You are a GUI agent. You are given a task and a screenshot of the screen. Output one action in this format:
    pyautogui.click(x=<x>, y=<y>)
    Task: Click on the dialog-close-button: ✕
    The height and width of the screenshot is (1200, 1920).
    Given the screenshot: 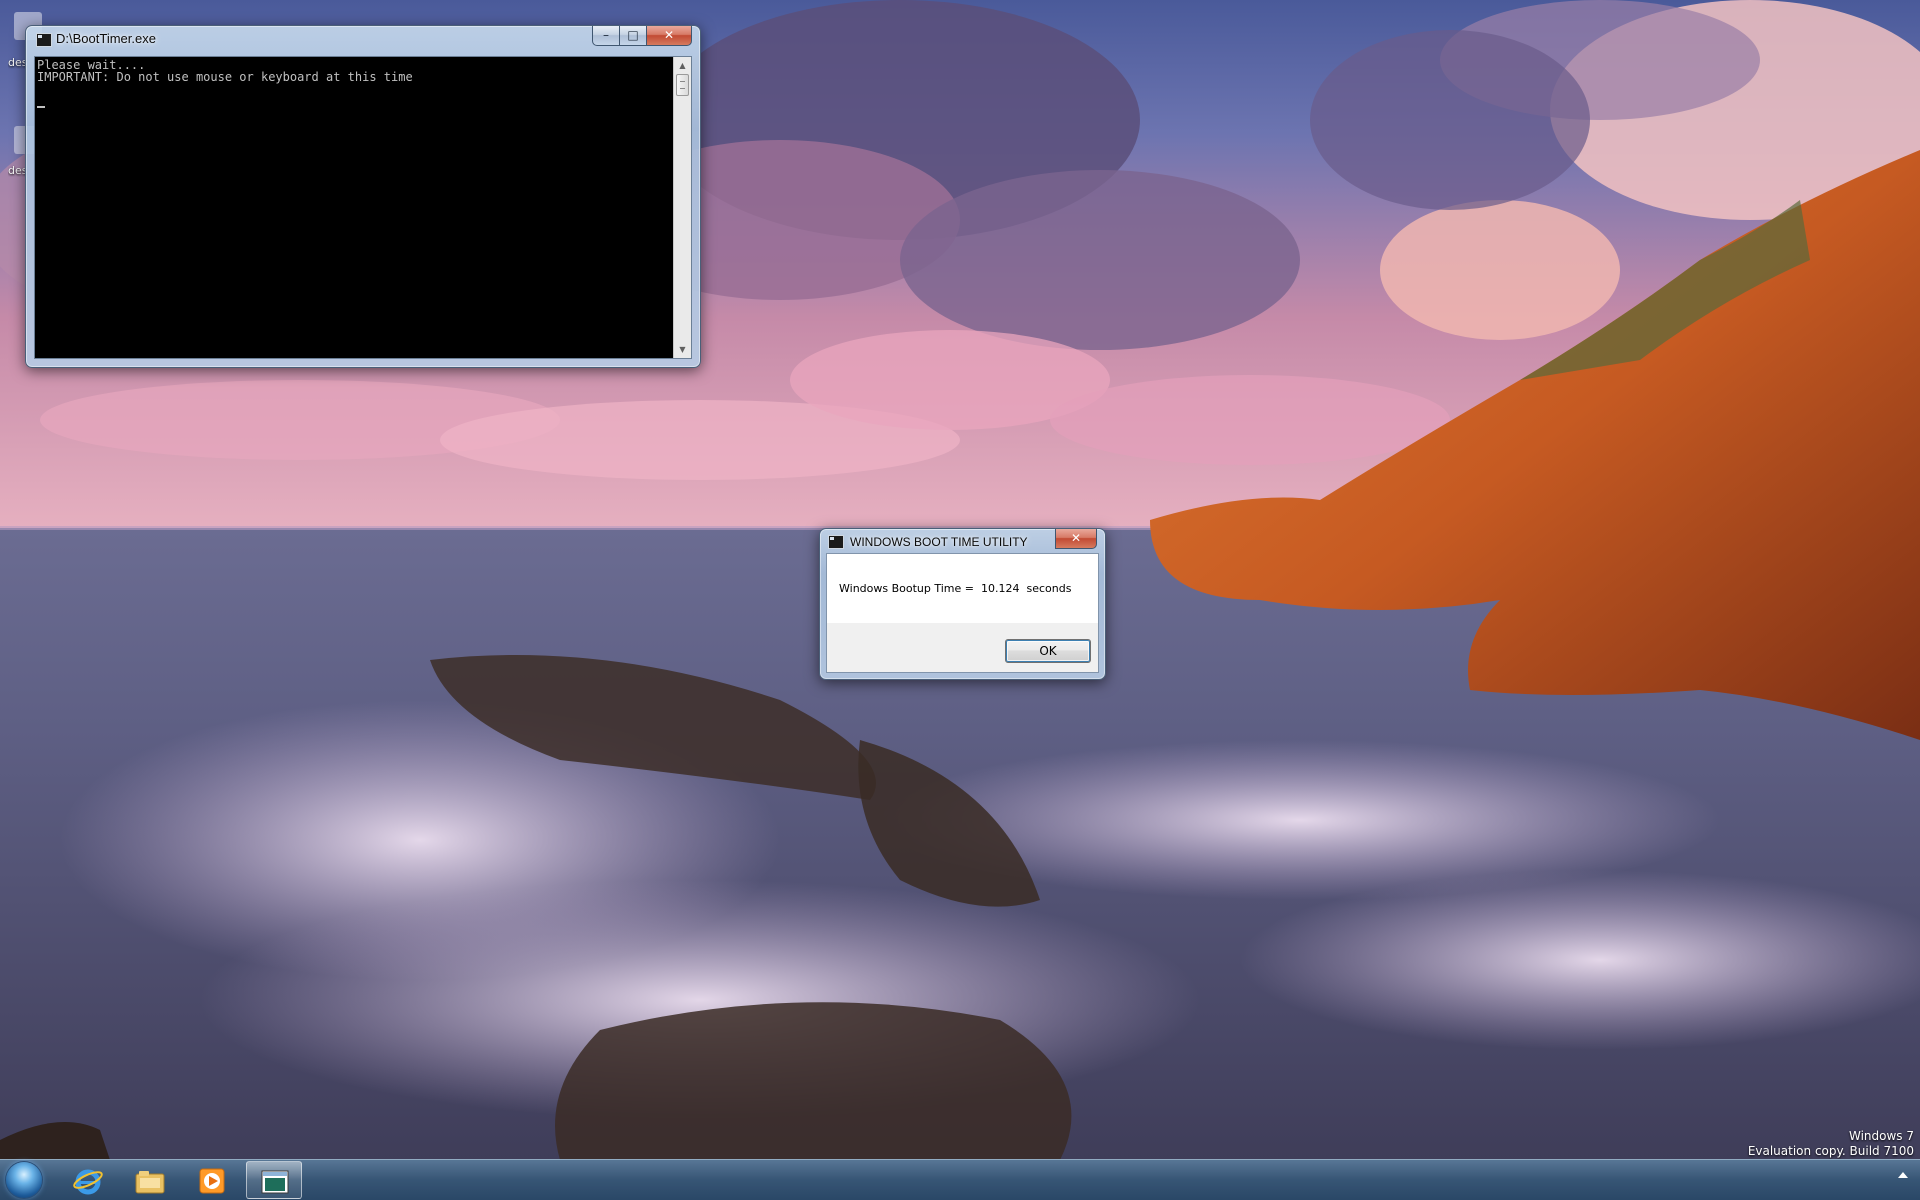 What is the action you would take?
    pyautogui.click(x=1076, y=539)
    